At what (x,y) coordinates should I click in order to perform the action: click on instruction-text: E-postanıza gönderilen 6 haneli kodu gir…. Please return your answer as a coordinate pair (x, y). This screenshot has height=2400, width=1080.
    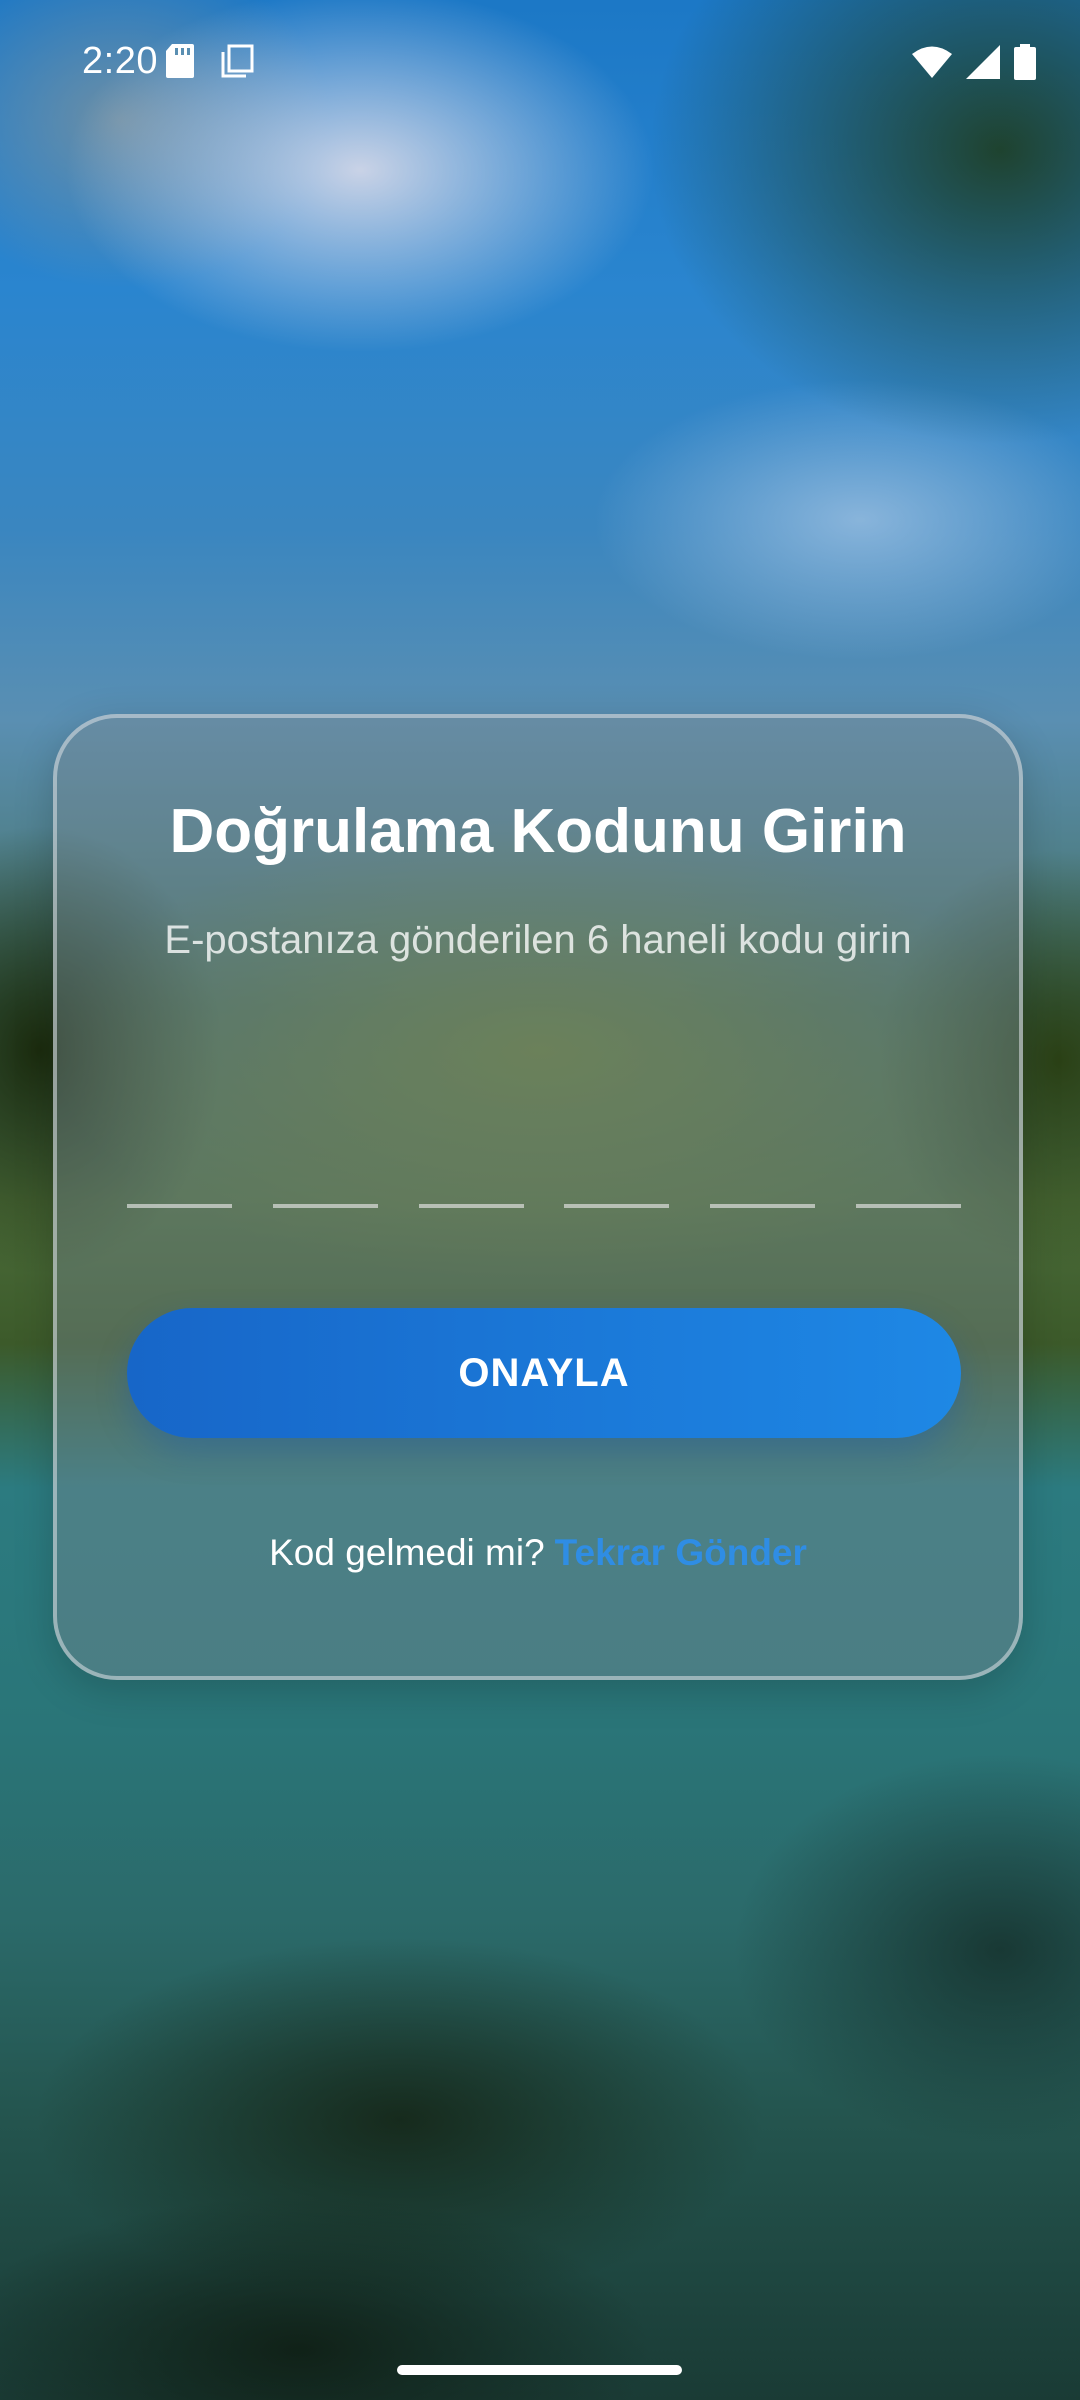
    Looking at the image, I should click on (538, 940).